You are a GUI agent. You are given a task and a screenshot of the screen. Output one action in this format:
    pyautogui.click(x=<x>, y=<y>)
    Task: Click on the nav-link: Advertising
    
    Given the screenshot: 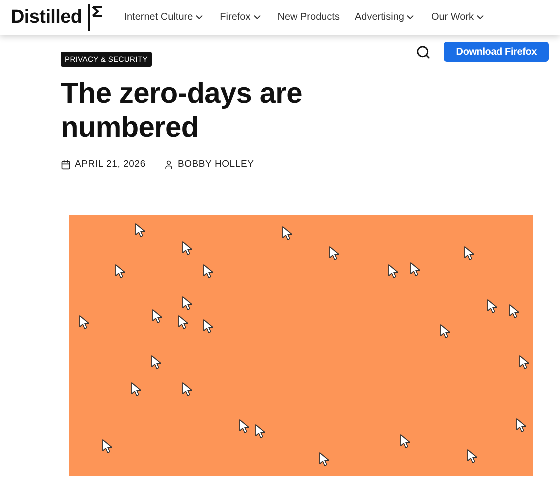 What is the action you would take?
    pyautogui.click(x=385, y=17)
    